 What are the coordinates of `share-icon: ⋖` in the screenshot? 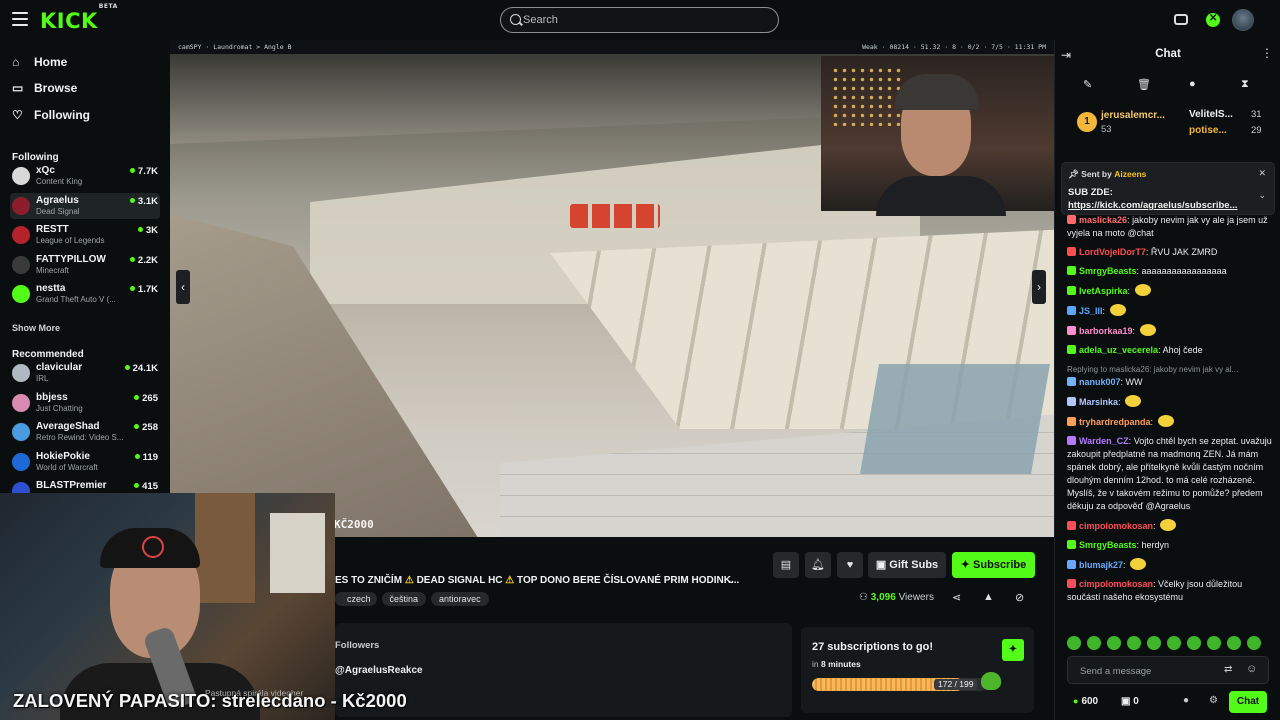 It's located at (956, 597).